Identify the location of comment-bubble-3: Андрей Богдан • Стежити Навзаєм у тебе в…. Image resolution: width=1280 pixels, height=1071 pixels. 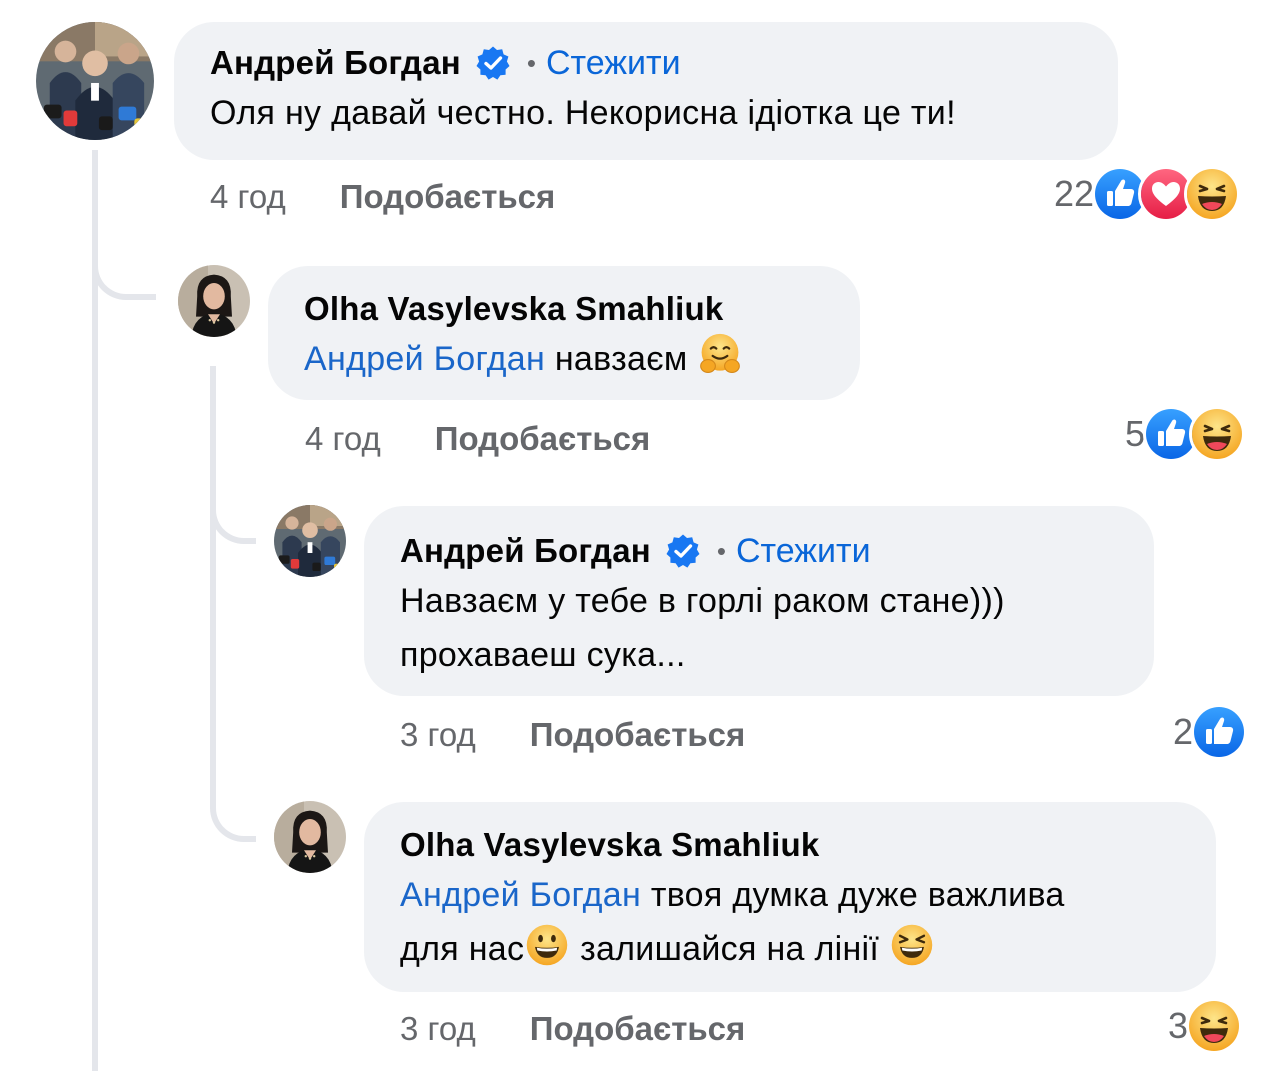
(759, 601).